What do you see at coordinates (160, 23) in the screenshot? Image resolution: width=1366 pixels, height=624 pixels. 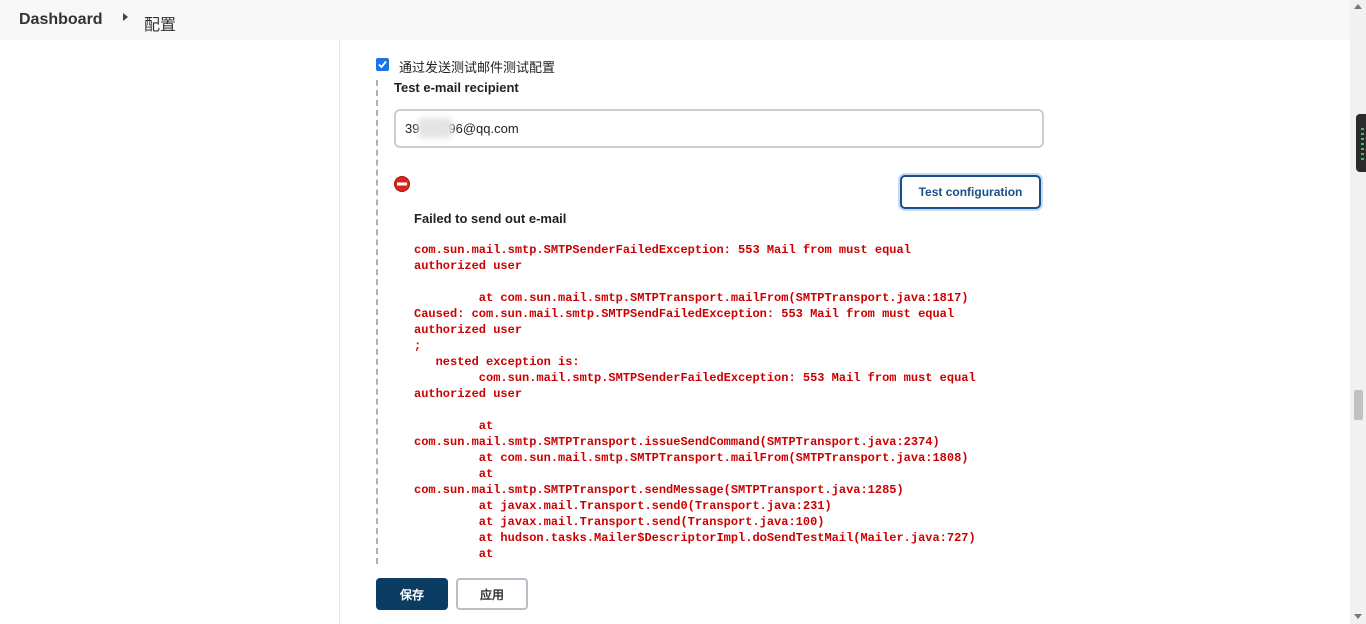 I see `breadcrumb-current: 配置` at bounding box center [160, 23].